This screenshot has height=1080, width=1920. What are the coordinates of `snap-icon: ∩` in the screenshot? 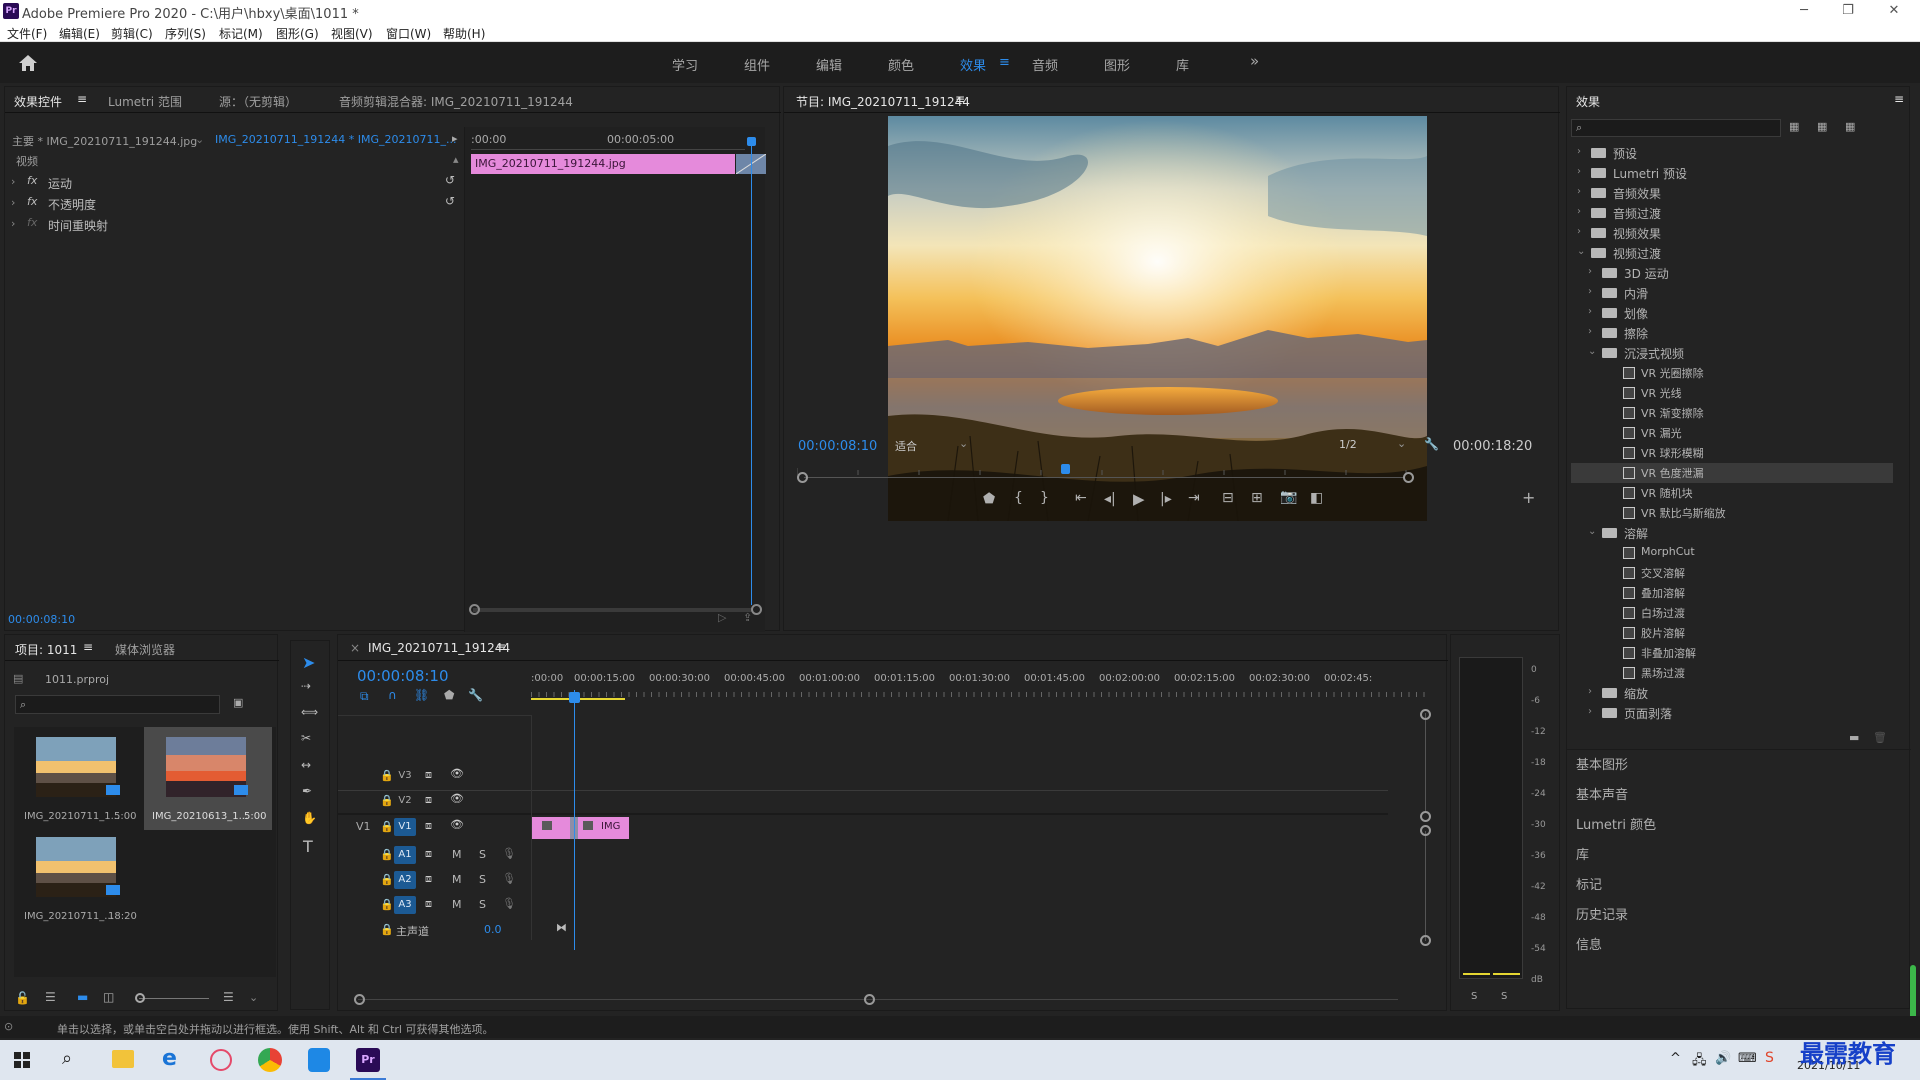 It's located at (392, 695).